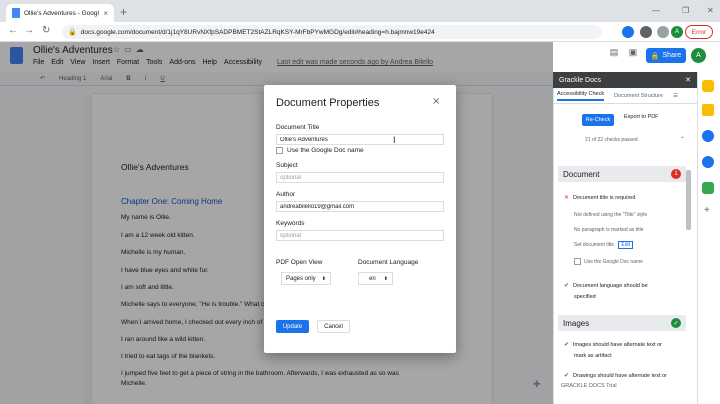  Describe the element at coordinates (105, 13) in the screenshot. I see `tab-close-icon: ×` at that location.